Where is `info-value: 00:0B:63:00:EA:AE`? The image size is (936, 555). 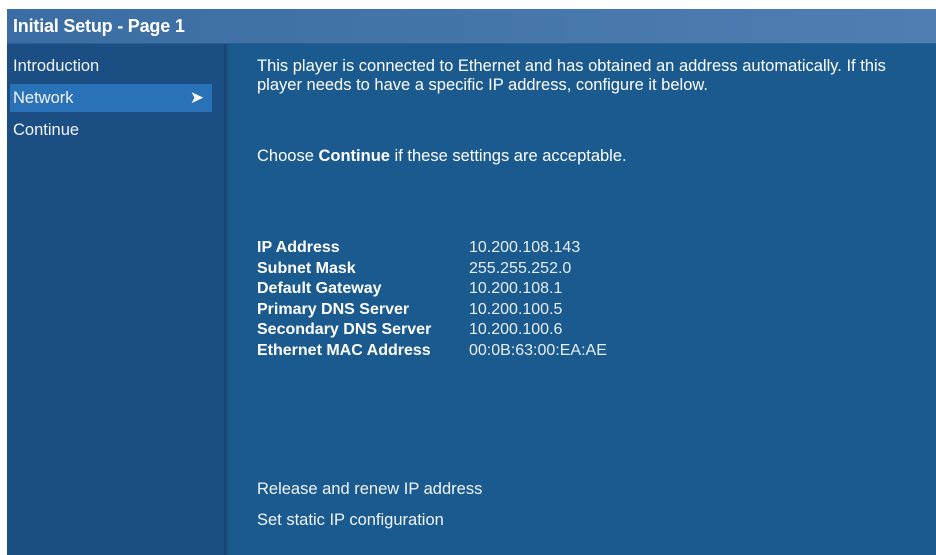 info-value: 00:0B:63:00:EA:AE is located at coordinates (538, 350).